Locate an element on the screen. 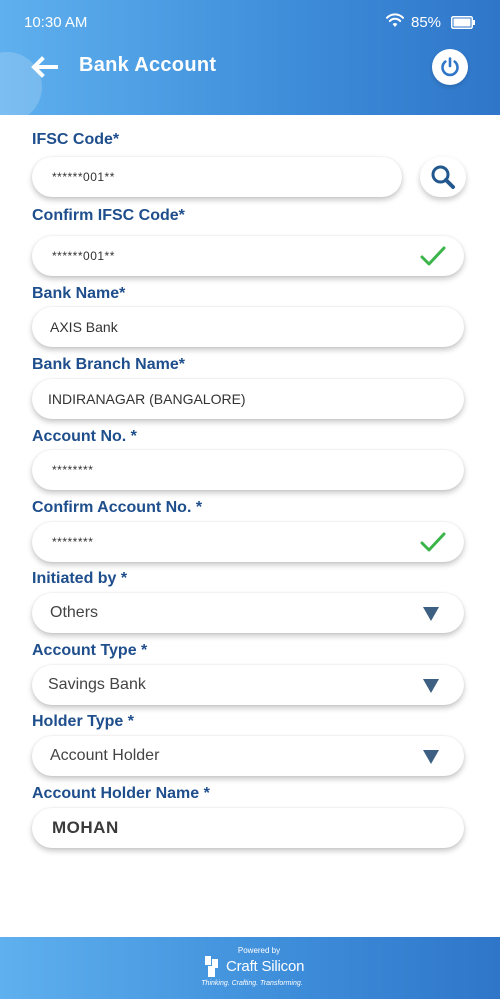 Image resolution: width=500 pixels, height=999 pixels. holder-type-value: Account Holder is located at coordinates (105, 755).